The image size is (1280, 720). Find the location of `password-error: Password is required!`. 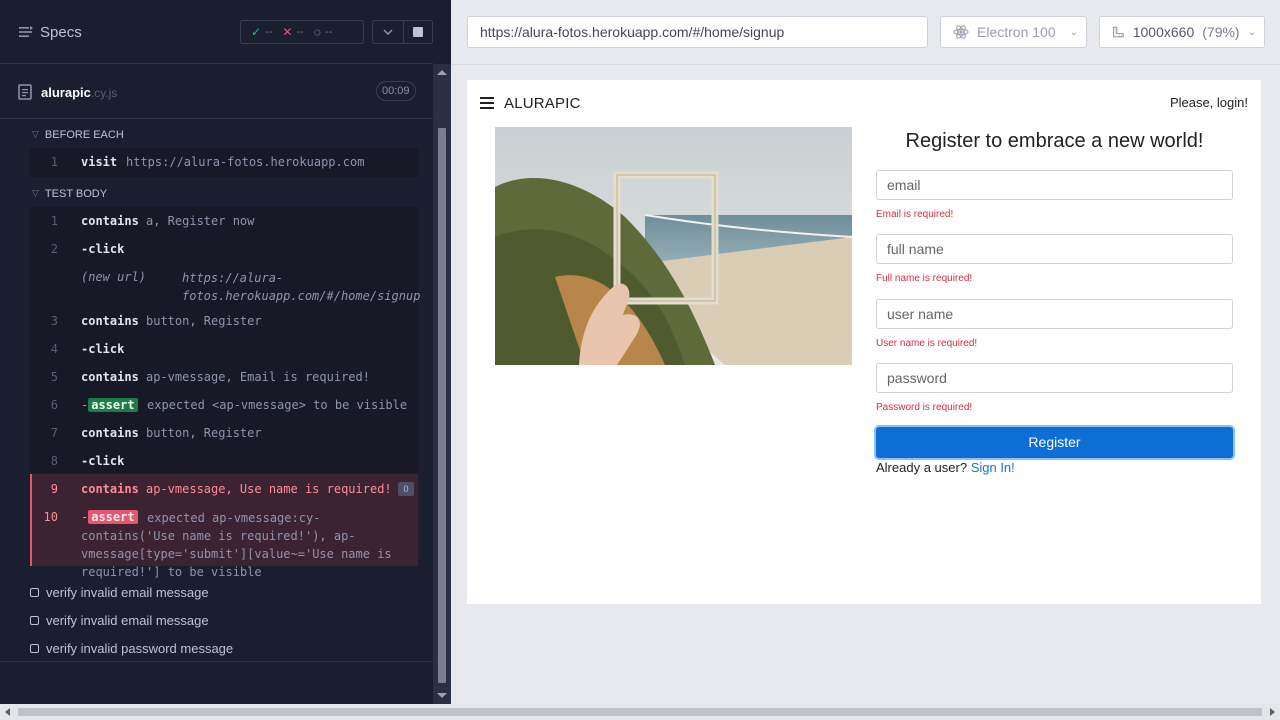

password-error: Password is required! is located at coordinates (924, 407).